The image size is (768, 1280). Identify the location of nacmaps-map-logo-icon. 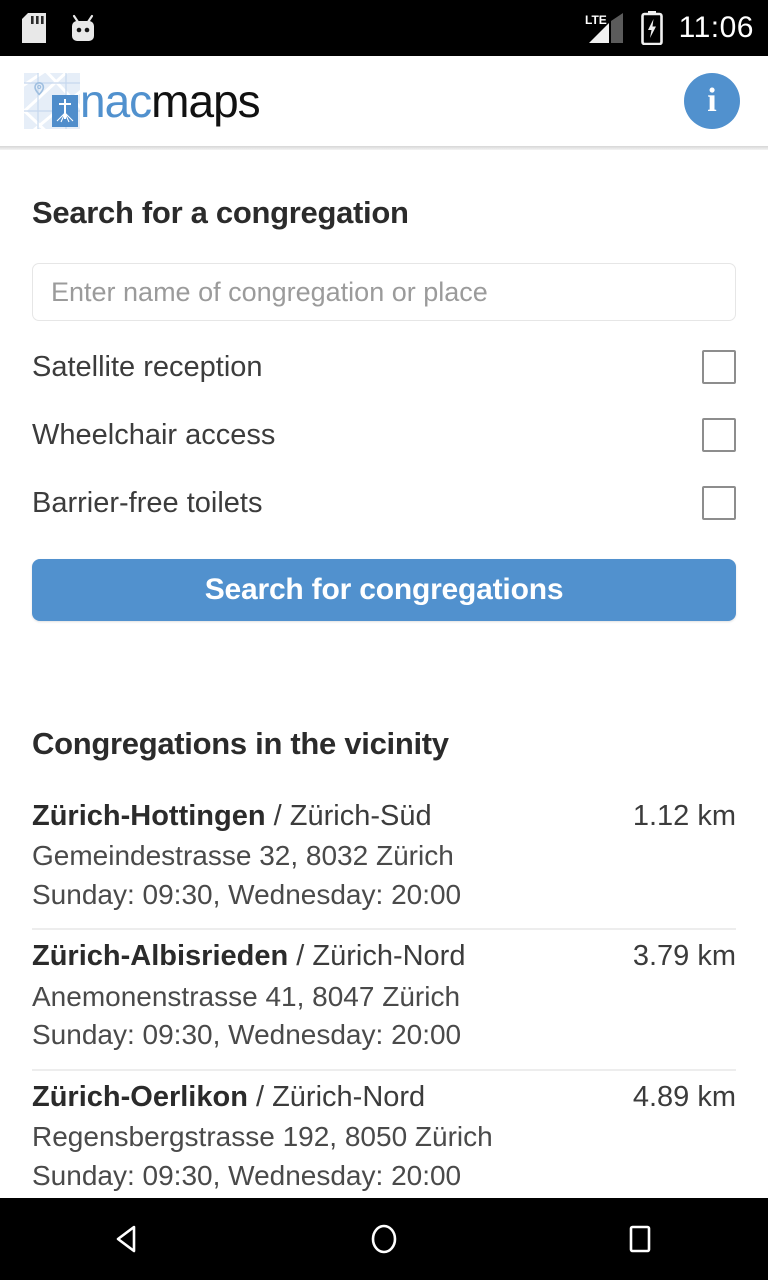
(52, 101).